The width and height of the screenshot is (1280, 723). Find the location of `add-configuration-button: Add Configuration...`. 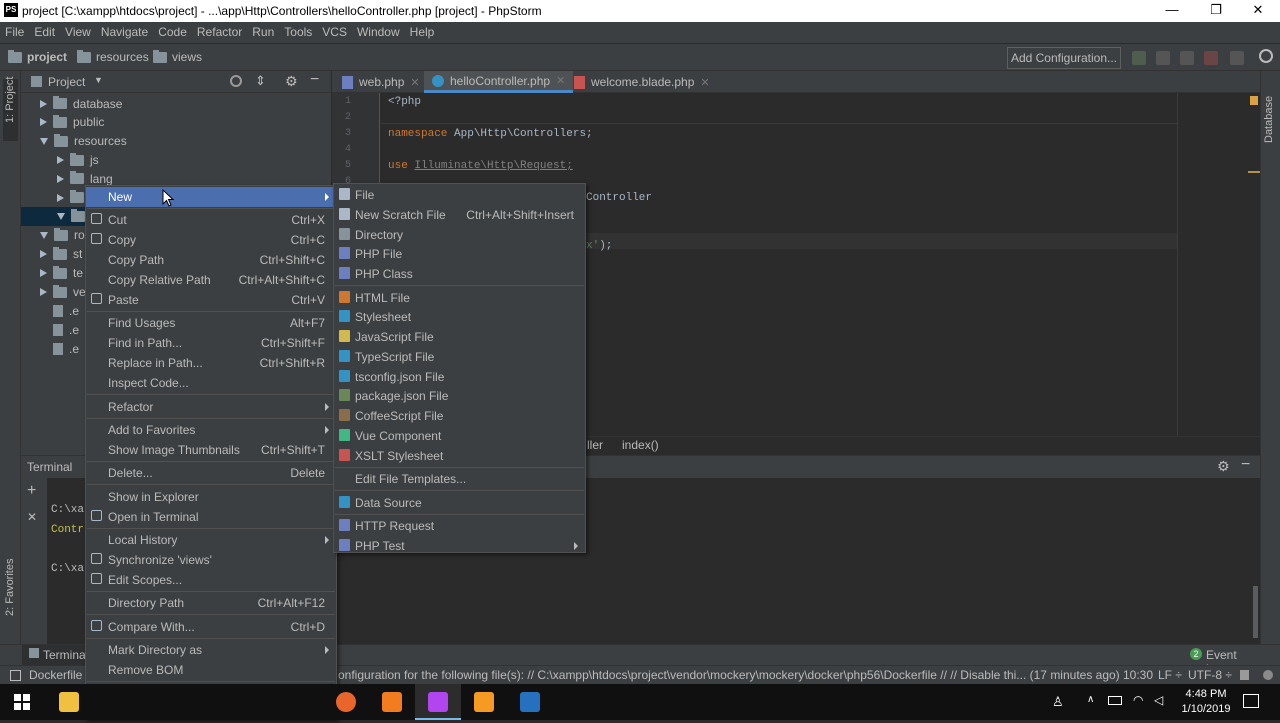

add-configuration-button: Add Configuration... is located at coordinates (1064, 58).